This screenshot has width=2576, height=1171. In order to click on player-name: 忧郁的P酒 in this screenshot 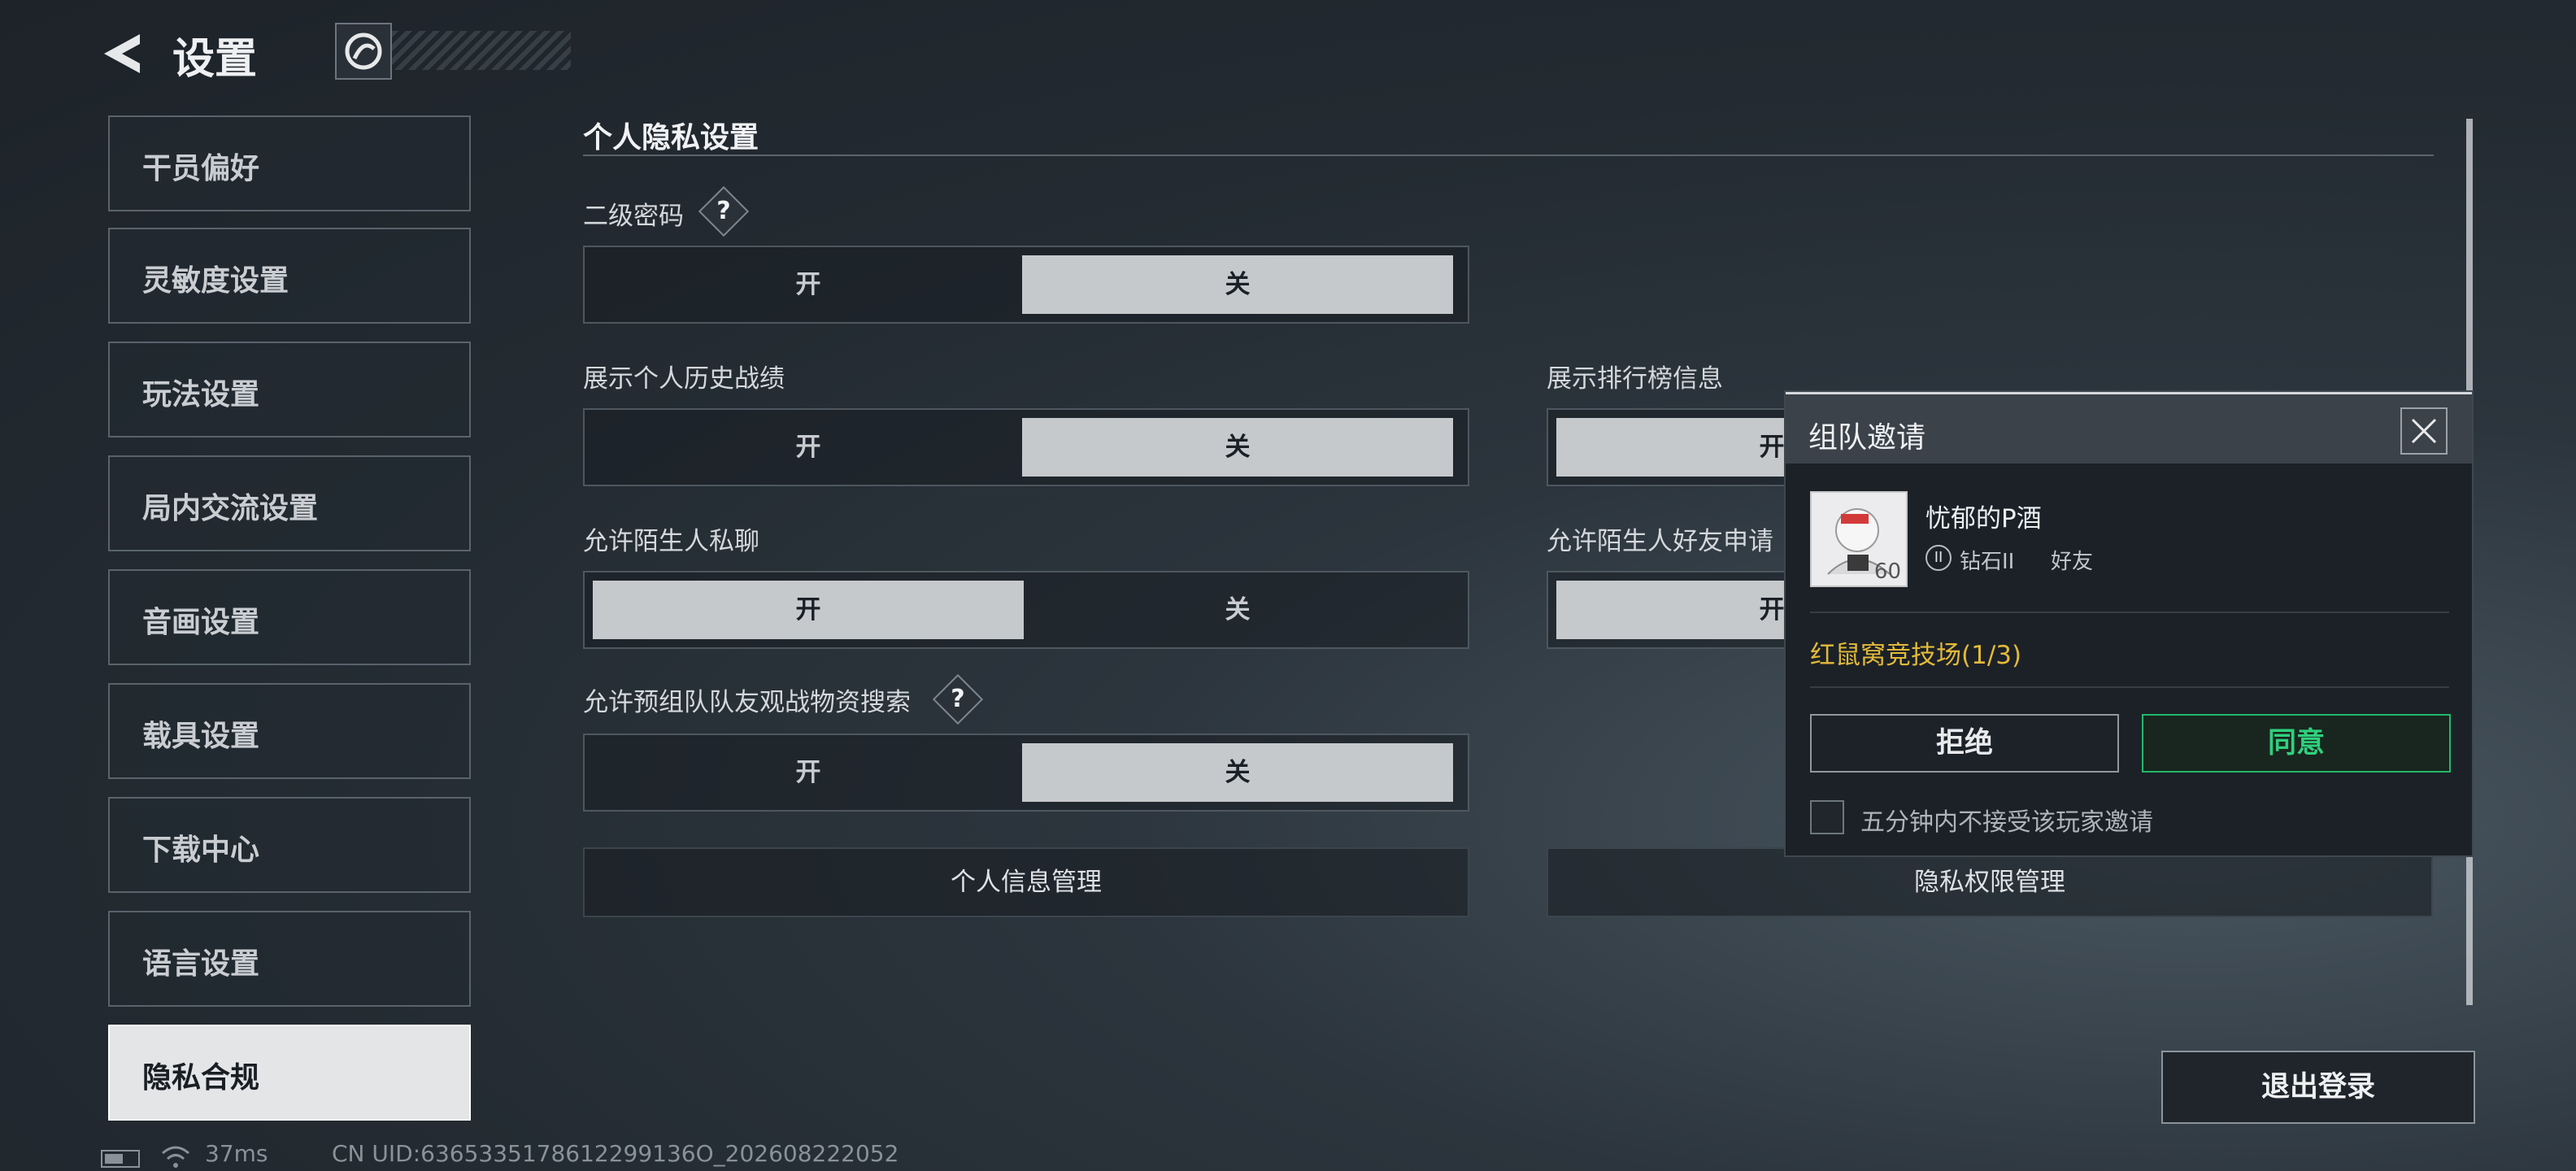, I will do `click(1983, 519)`.